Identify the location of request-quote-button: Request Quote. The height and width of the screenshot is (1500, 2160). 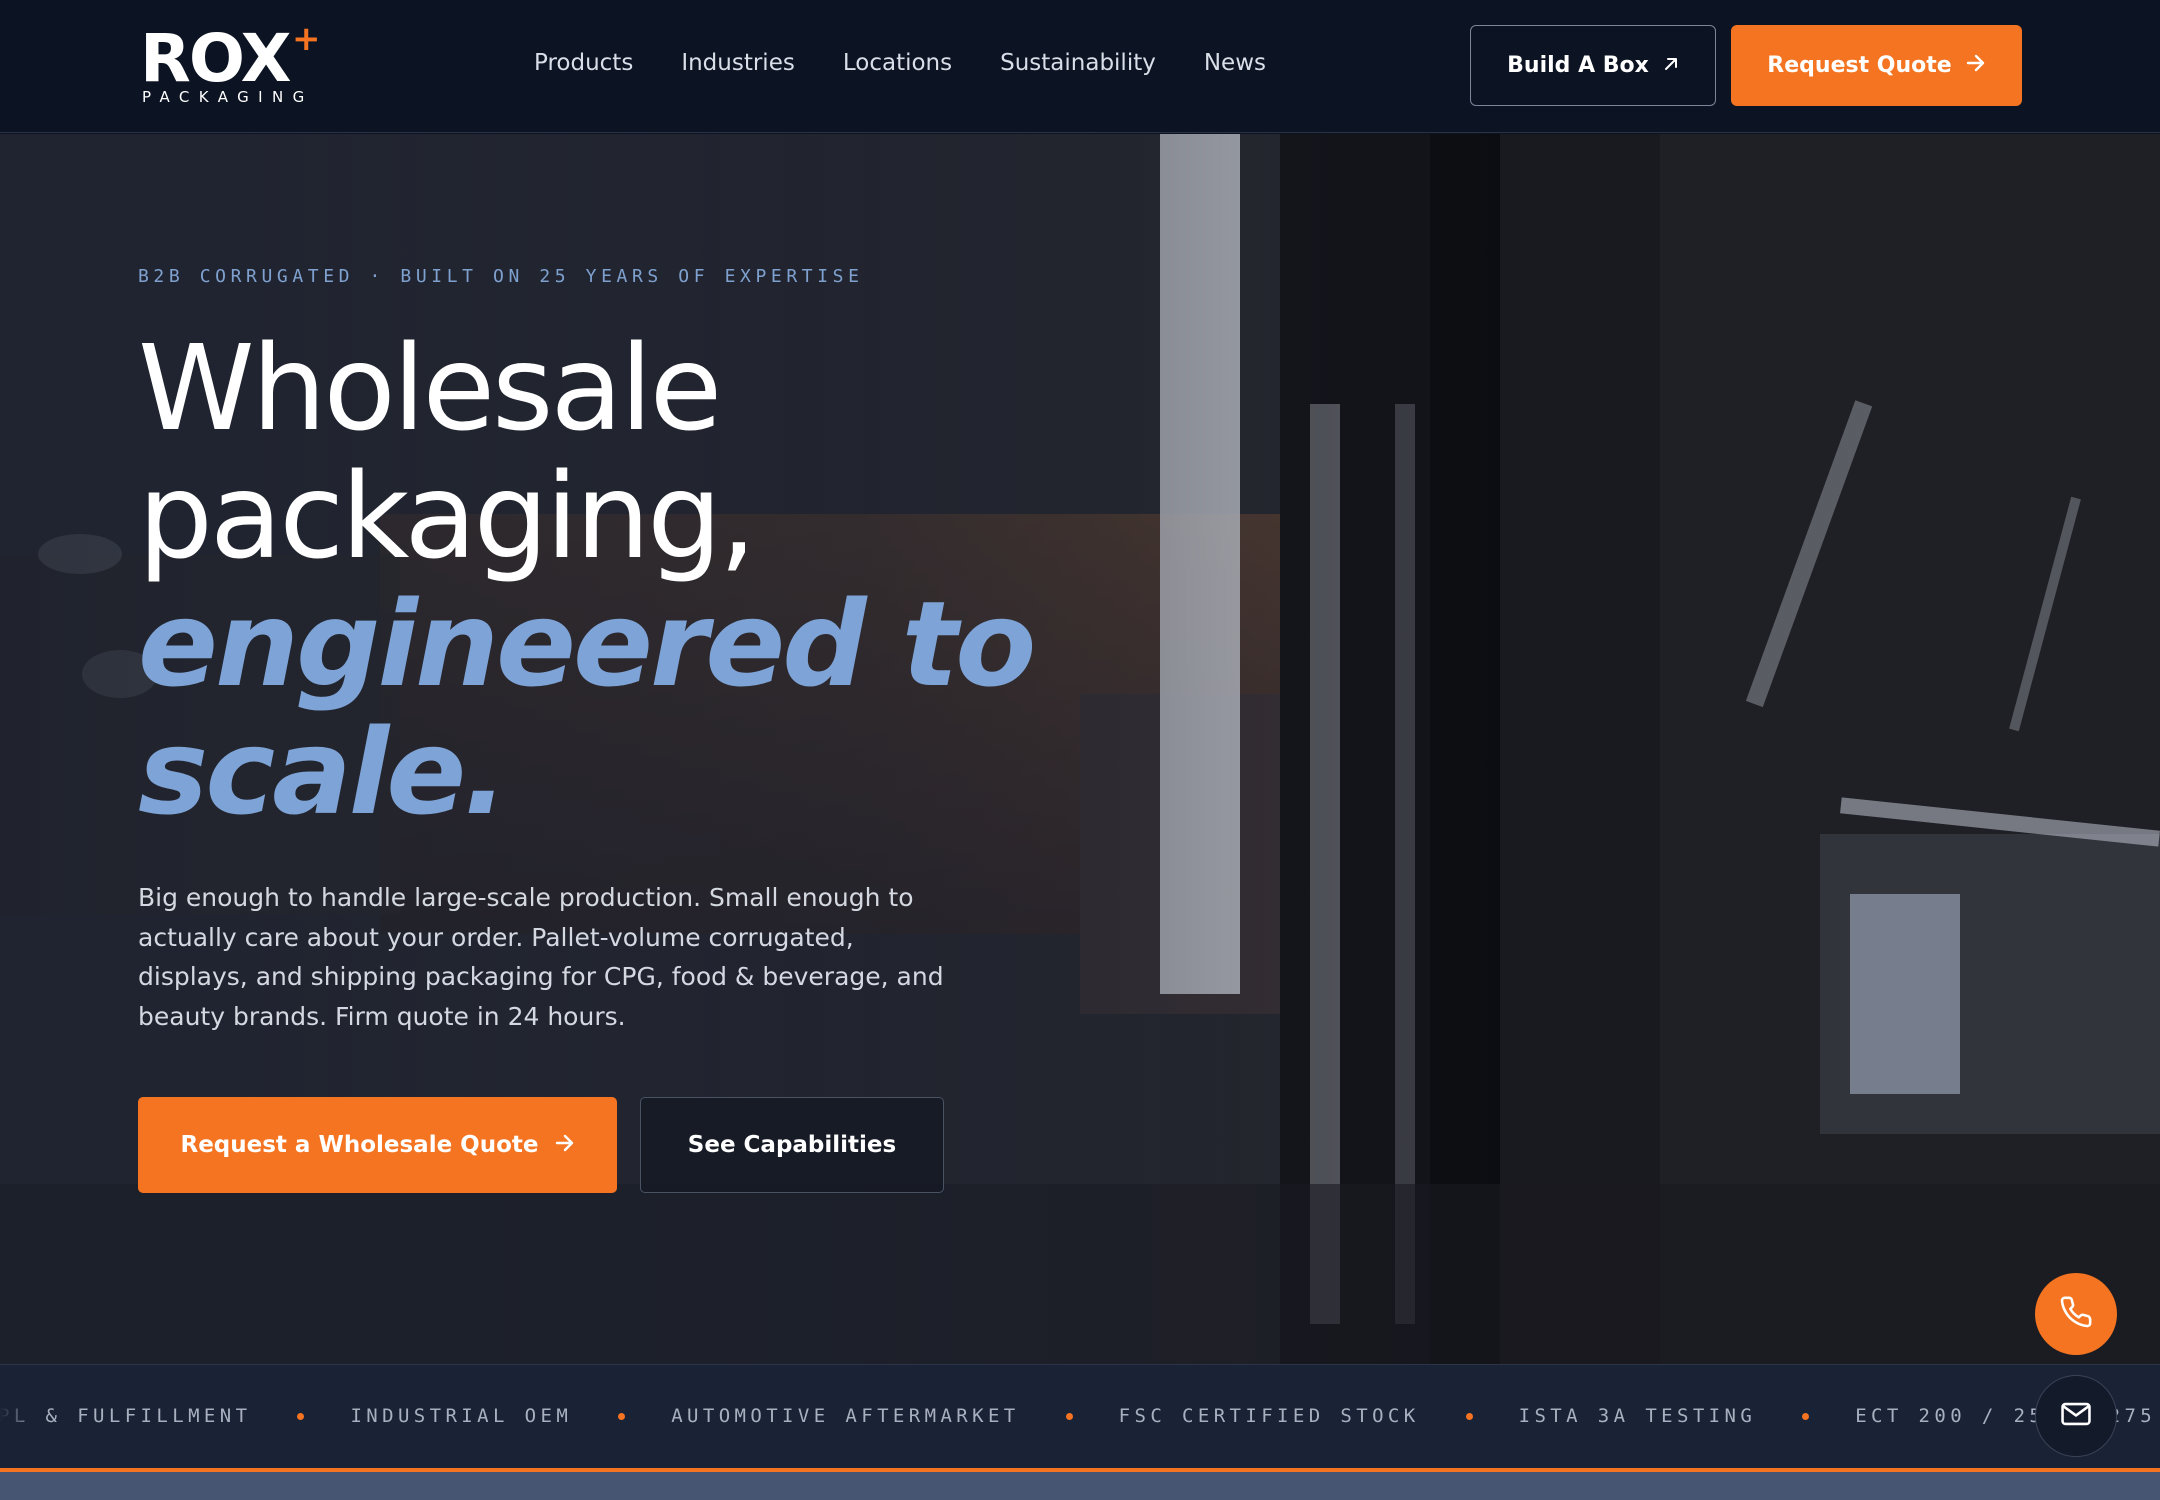
(1876, 65).